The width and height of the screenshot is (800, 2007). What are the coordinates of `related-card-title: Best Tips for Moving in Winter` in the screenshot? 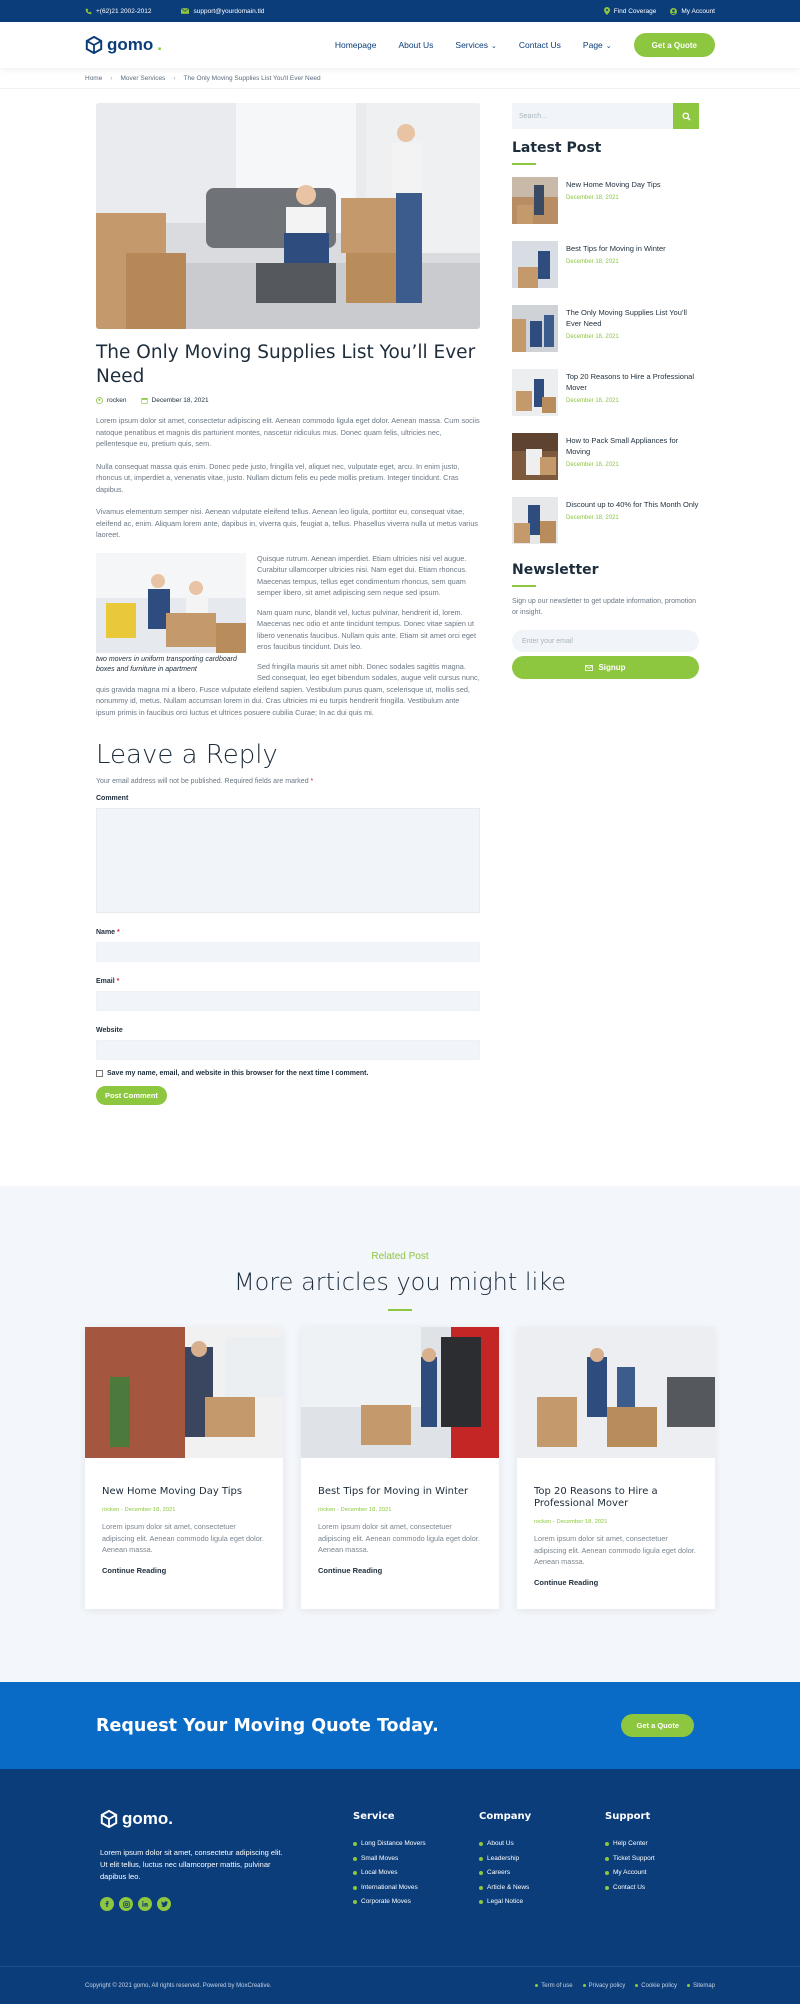 It's located at (400, 1492).